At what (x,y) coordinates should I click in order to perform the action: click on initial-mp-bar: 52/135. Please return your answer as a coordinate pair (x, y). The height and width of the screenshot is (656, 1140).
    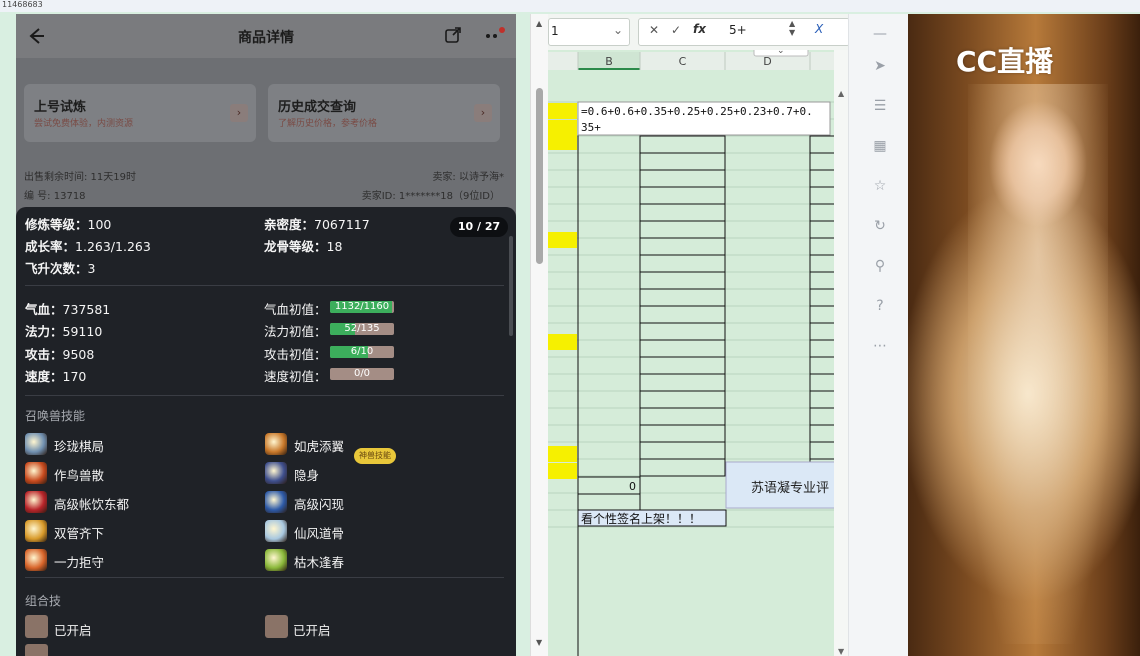
    Looking at the image, I should click on (362, 329).